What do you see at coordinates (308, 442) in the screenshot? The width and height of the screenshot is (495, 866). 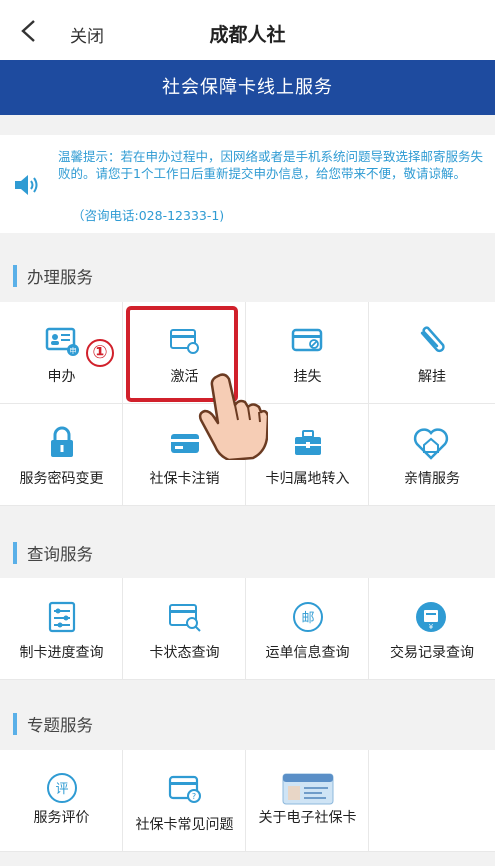 I see `briefcase-icon` at bounding box center [308, 442].